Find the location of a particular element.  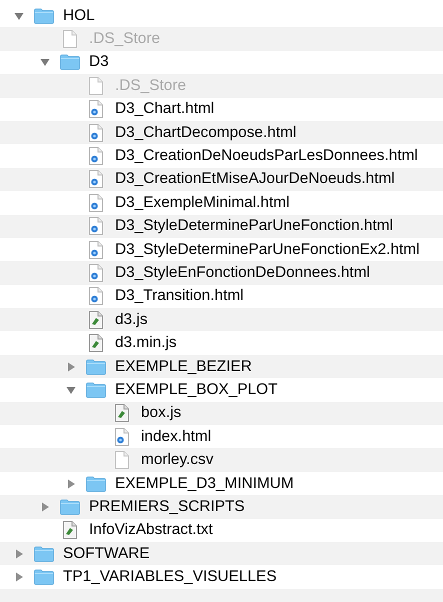

file-name: HOL is located at coordinates (79, 15).